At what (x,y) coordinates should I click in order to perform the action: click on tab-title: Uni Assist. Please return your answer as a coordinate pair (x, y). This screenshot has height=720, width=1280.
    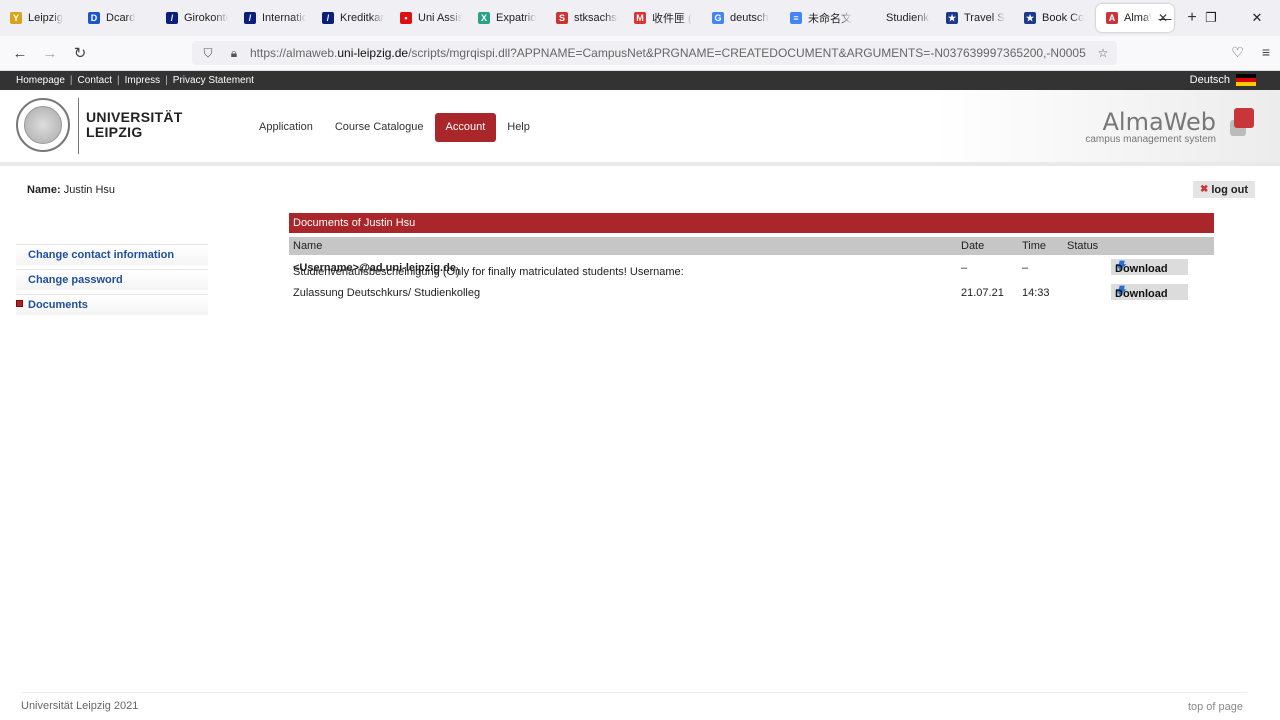
    Looking at the image, I should click on (440, 18).